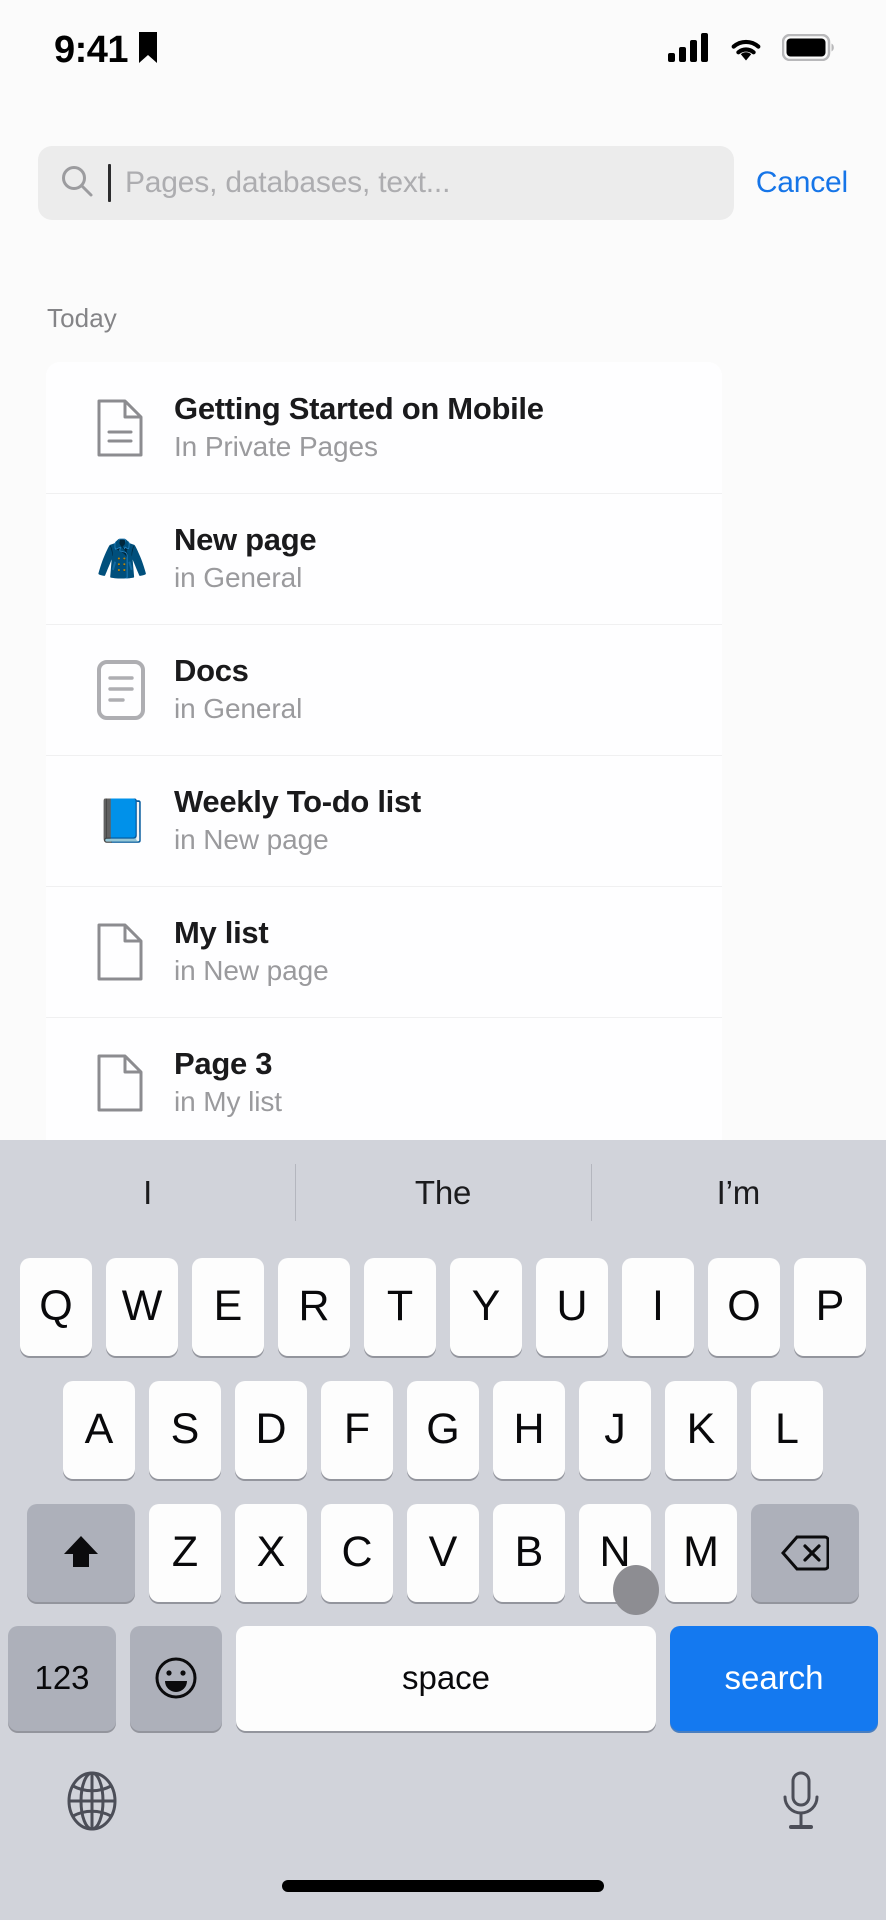  I want to click on shift-key, so click(81, 1552).